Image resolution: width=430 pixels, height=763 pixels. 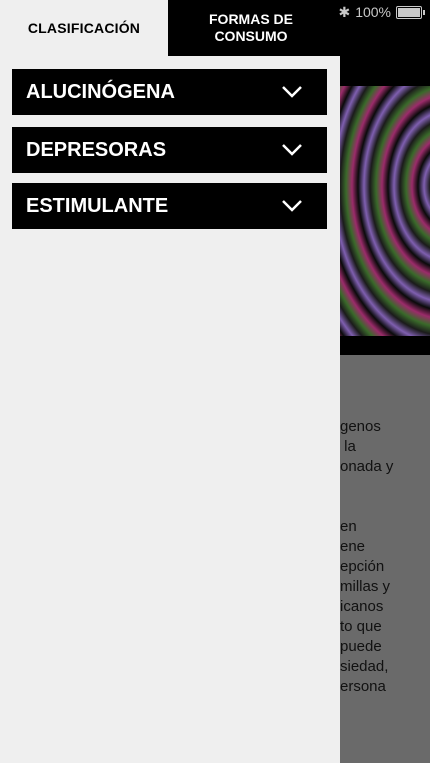 I want to click on background-text-line: to que, so click(x=361, y=626).